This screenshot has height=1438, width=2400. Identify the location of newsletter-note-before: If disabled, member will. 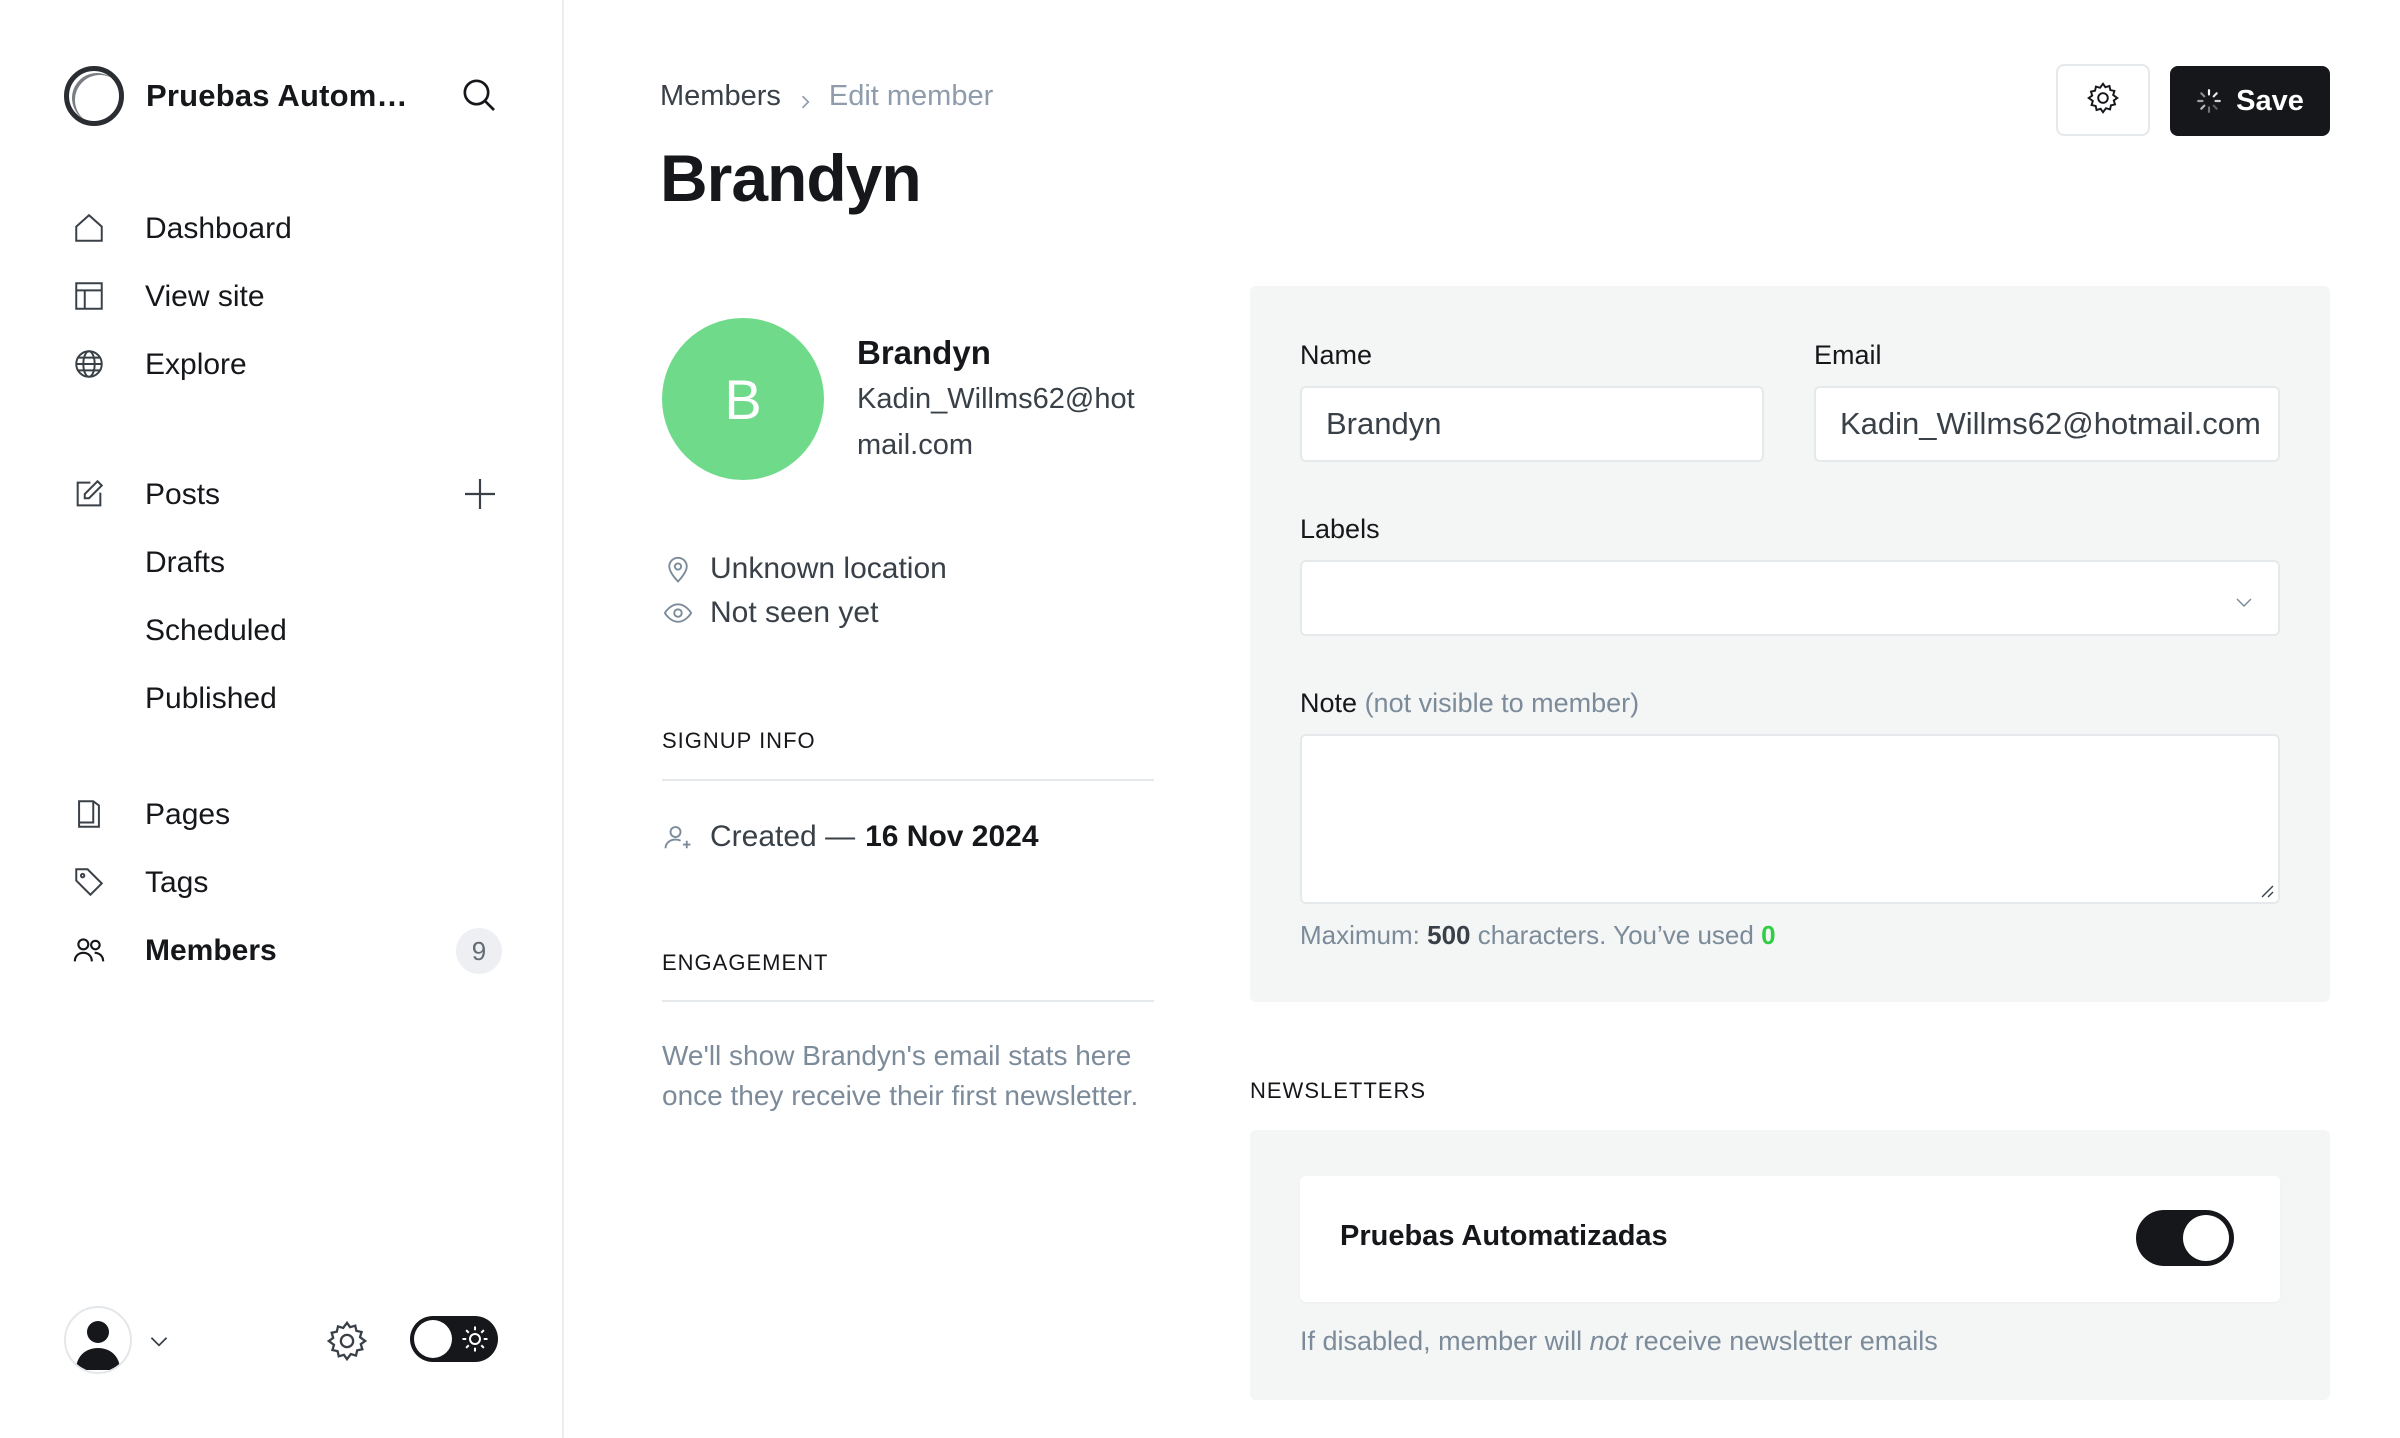
(1441, 1341).